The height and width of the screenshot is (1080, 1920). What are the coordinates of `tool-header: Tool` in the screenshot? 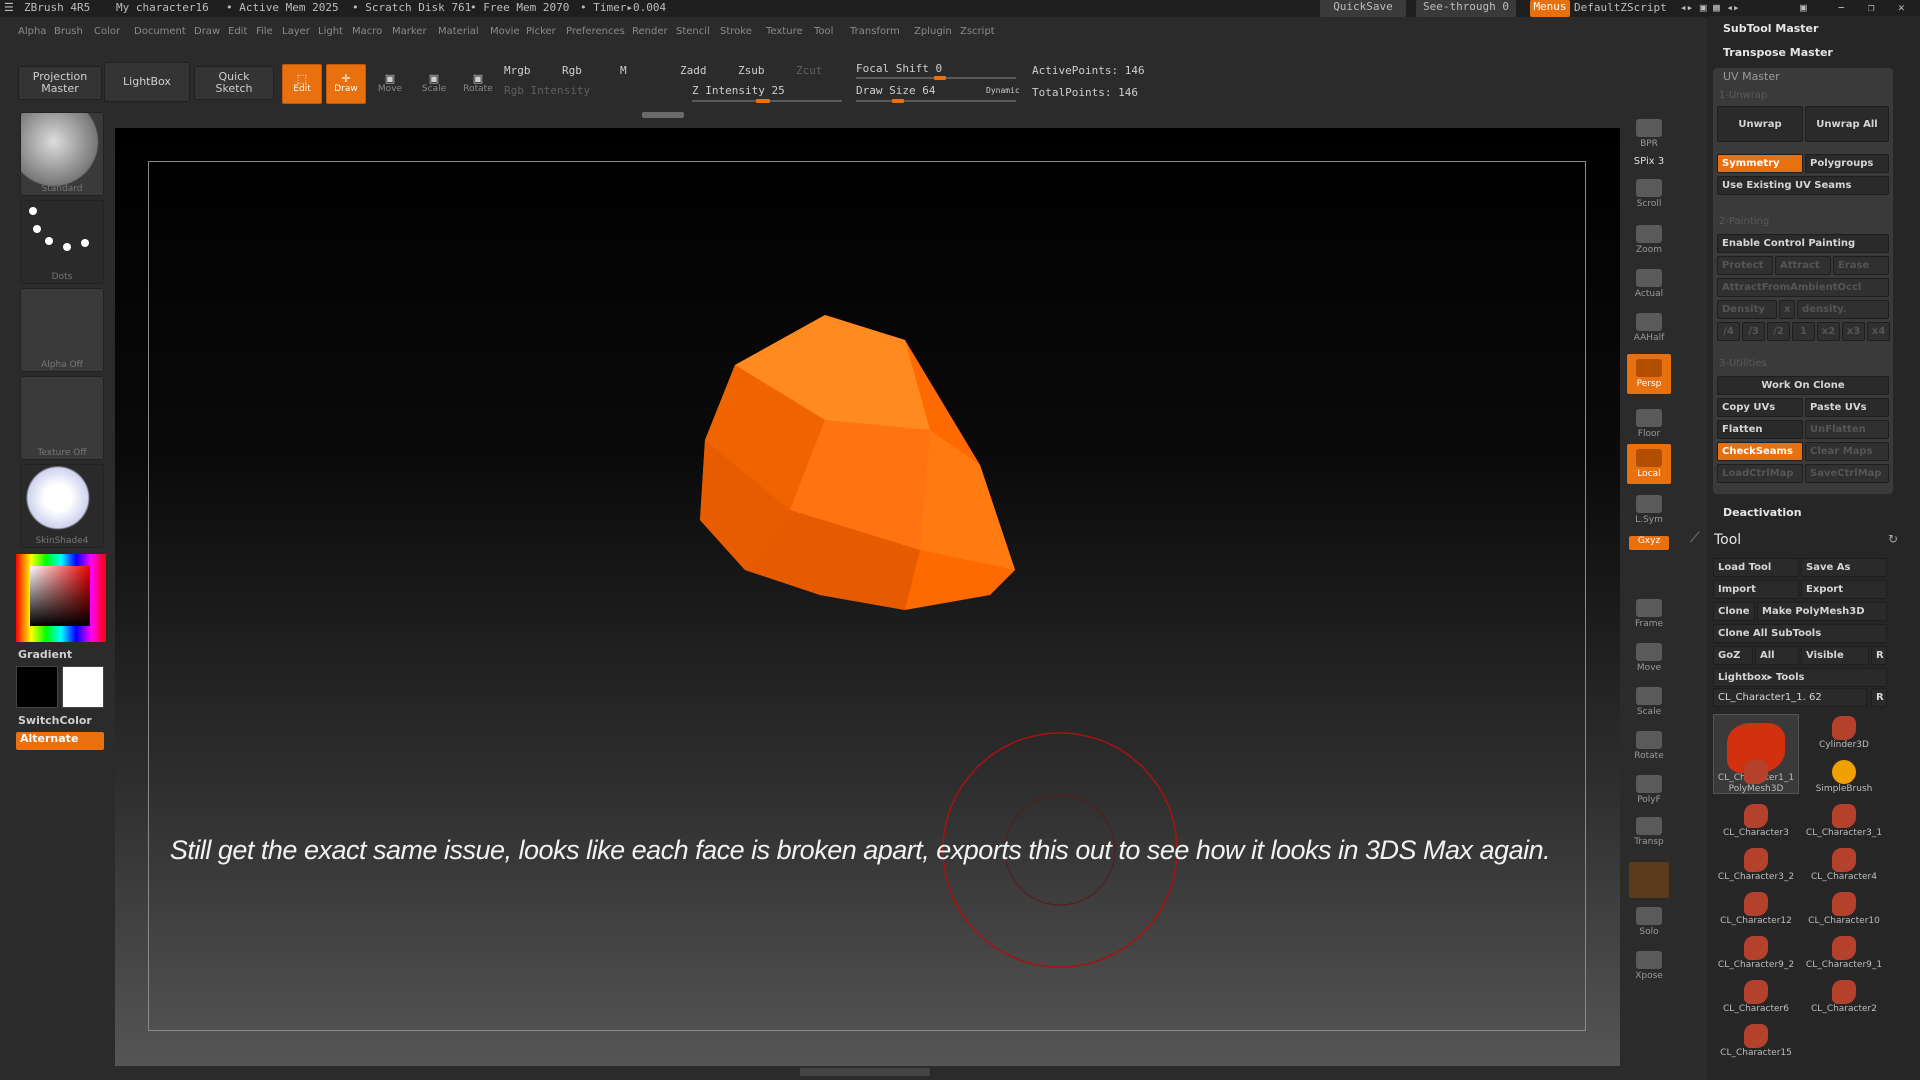 It's located at (1727, 540).